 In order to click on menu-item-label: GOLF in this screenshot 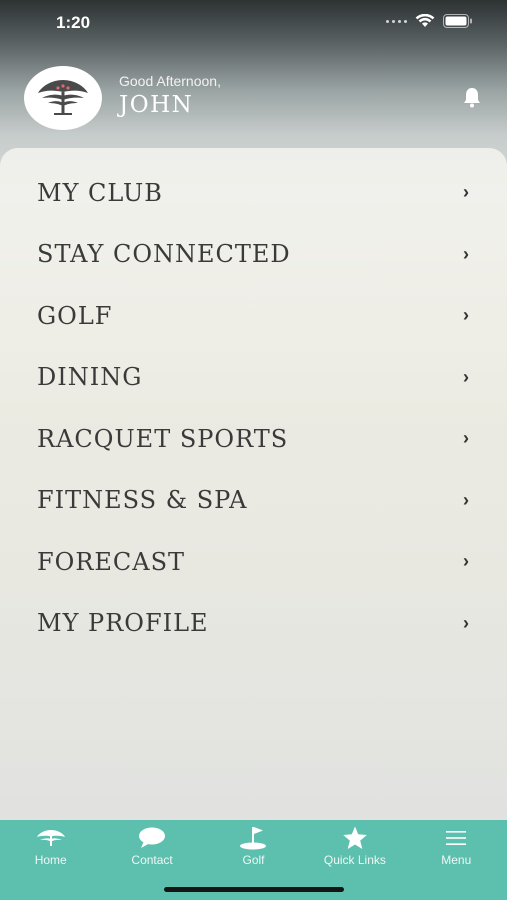, I will do `click(75, 315)`.